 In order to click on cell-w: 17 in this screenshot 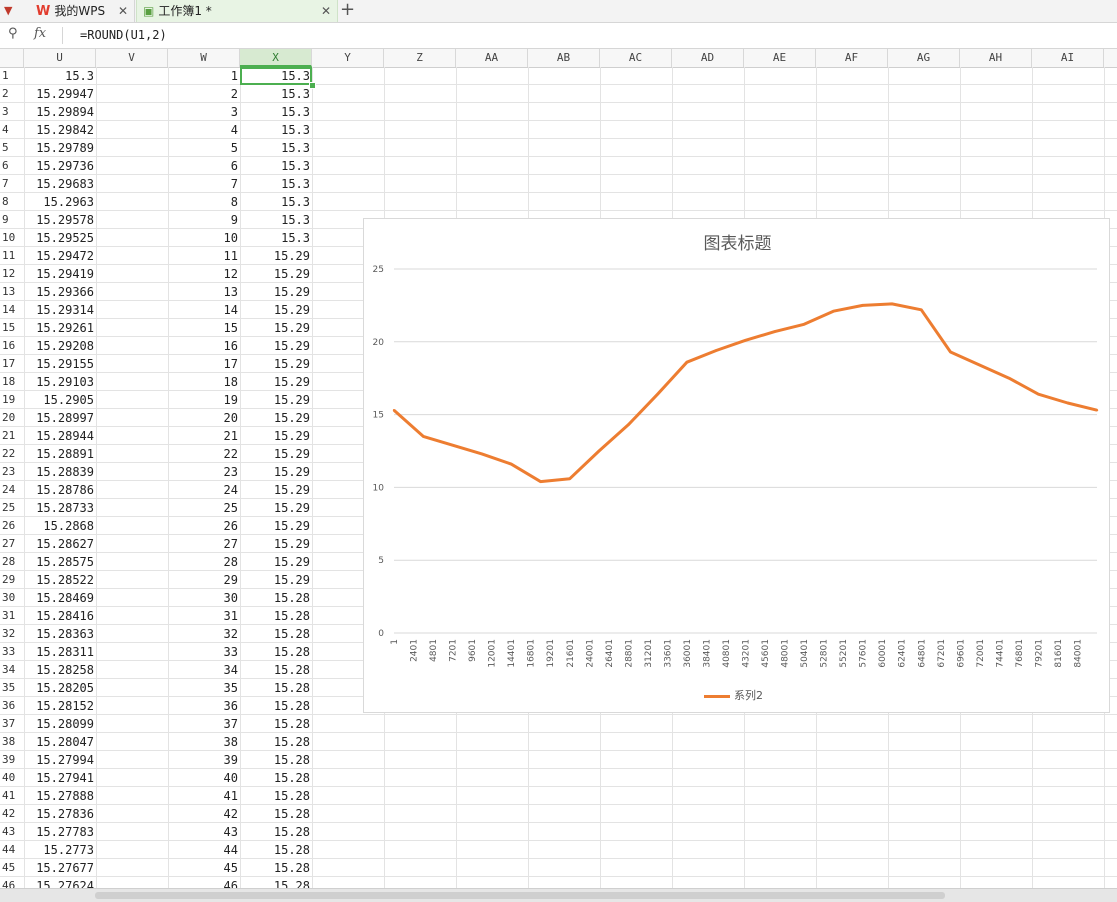, I will do `click(204, 364)`.